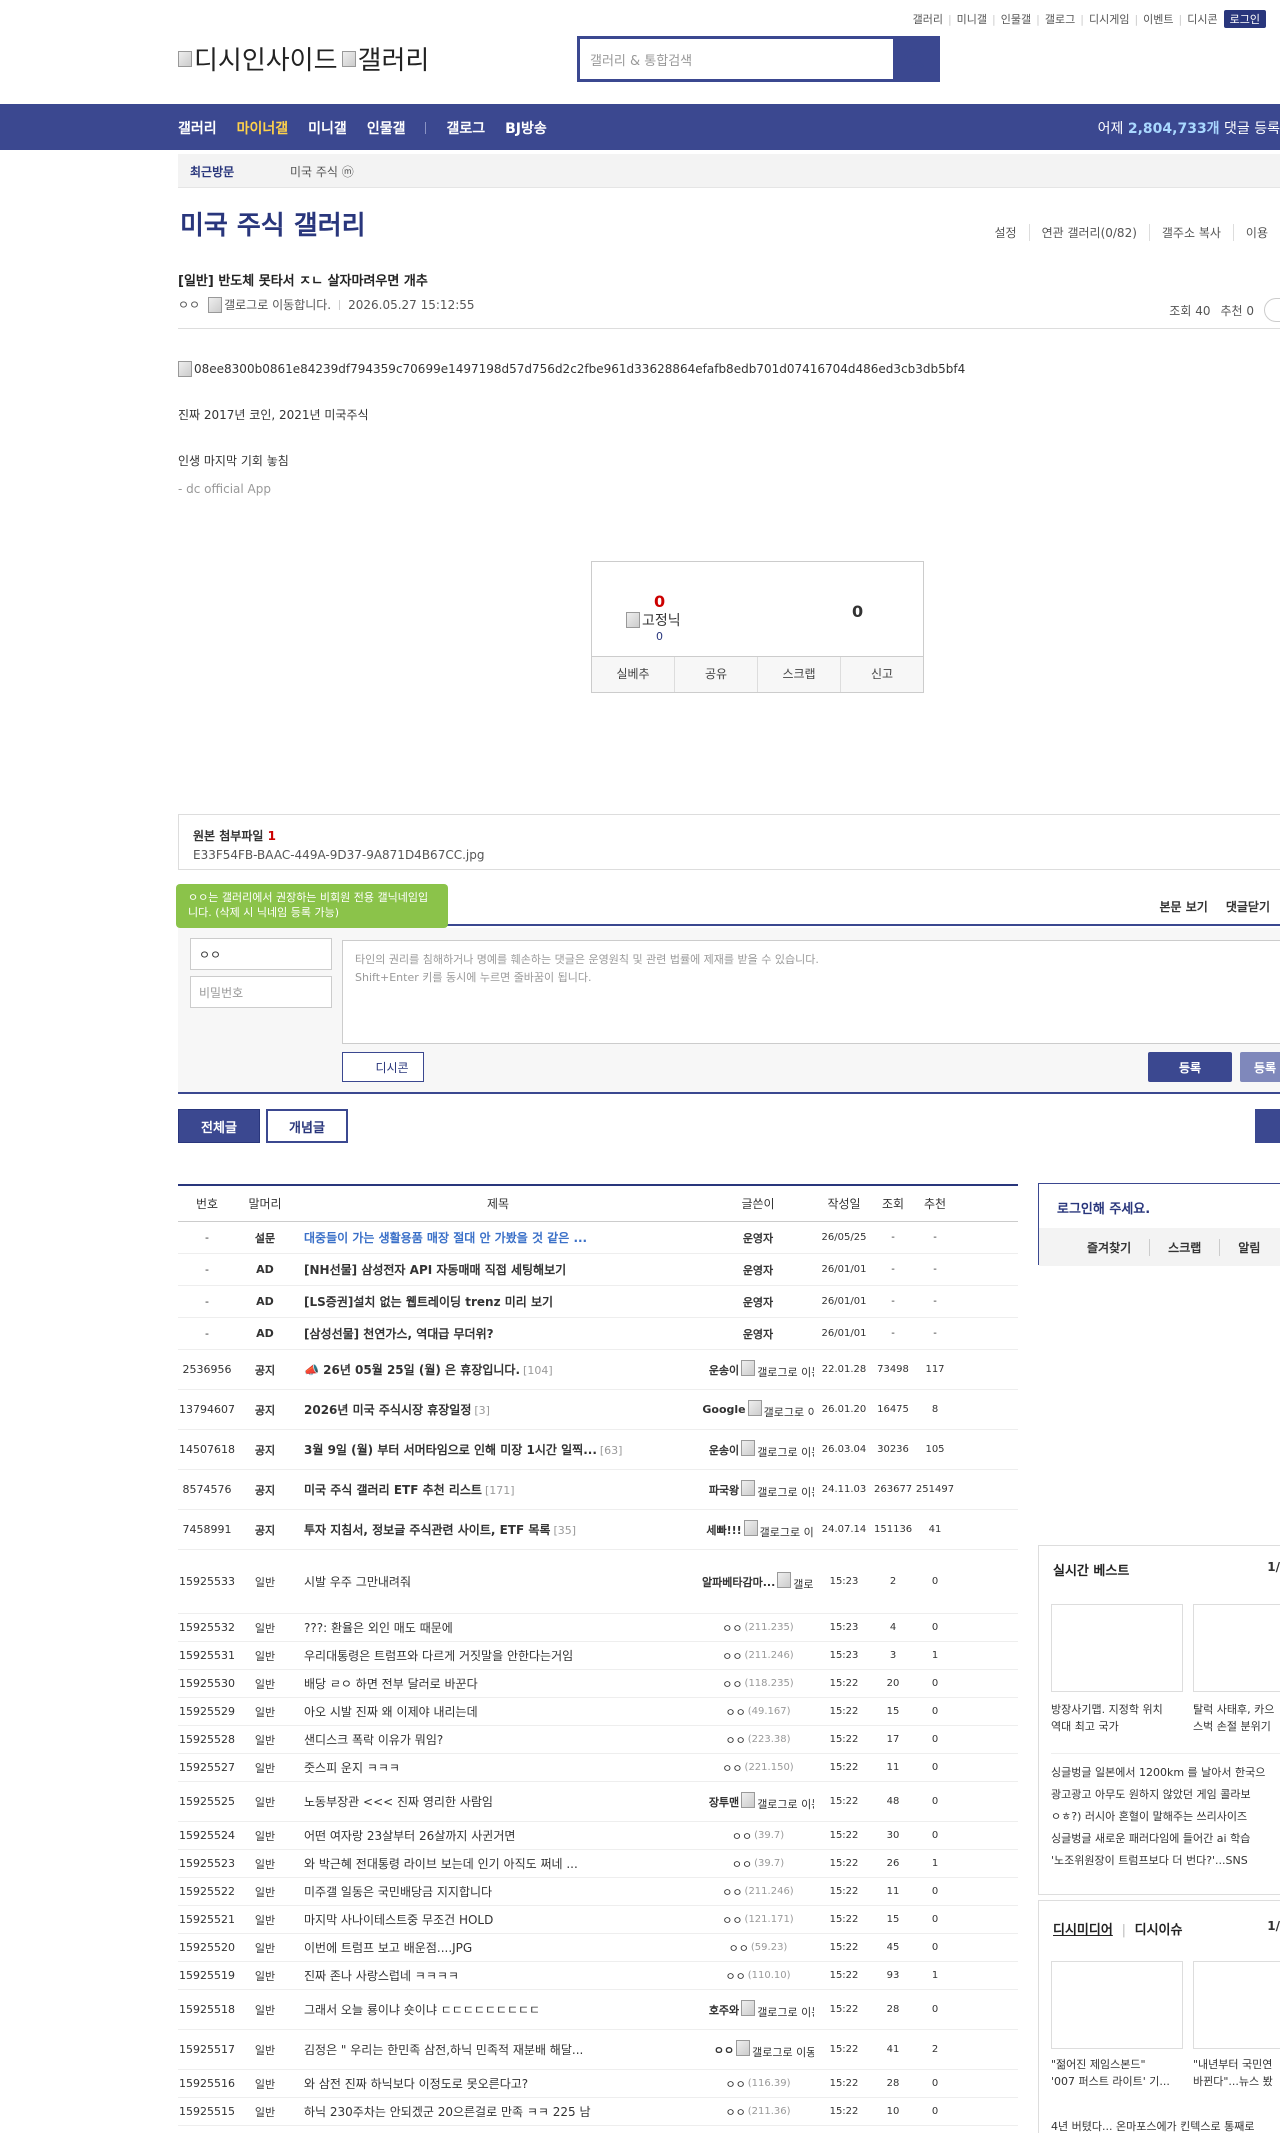  I want to click on row-title: 와 삼전 진짜 하닉보다 이정도로 못오른다고?, so click(498, 2083).